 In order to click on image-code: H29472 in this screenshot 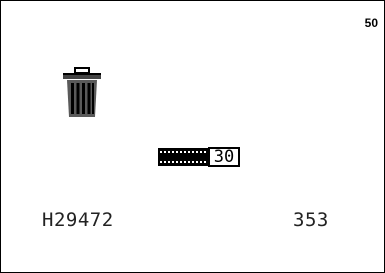, I will do `click(78, 220)`.